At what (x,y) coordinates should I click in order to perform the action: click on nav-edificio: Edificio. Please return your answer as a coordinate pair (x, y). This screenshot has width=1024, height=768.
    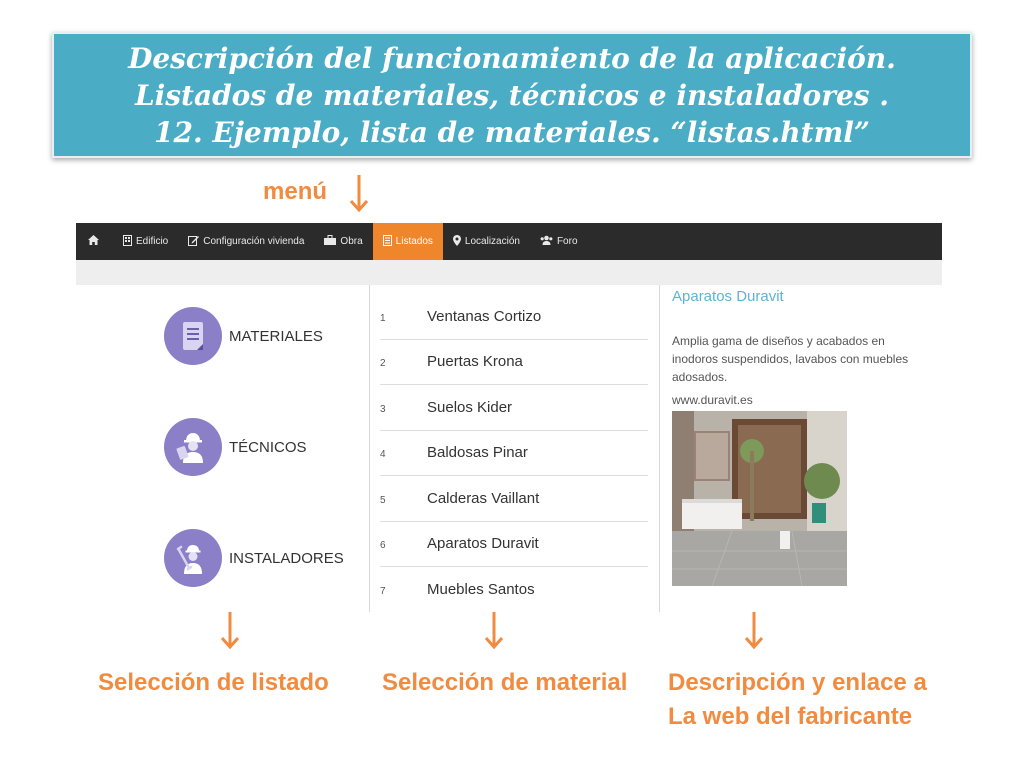
    Looking at the image, I should click on (145, 241).